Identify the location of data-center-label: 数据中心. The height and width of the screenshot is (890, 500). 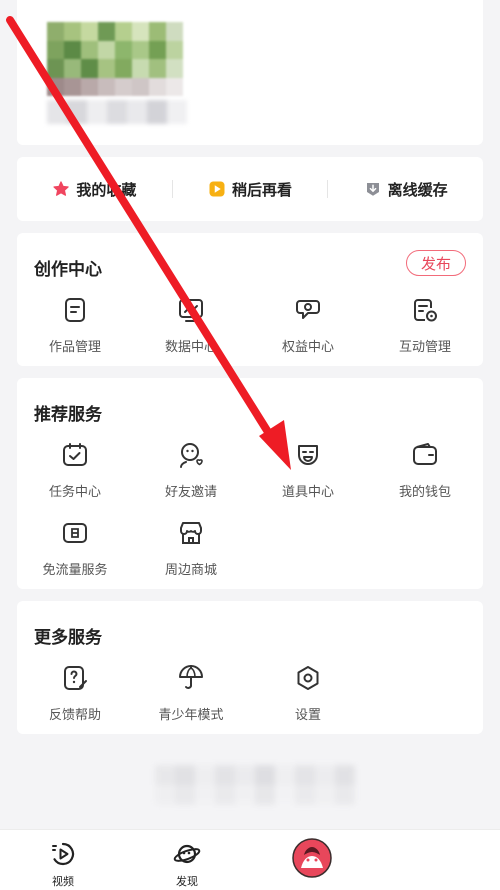
(190, 347).